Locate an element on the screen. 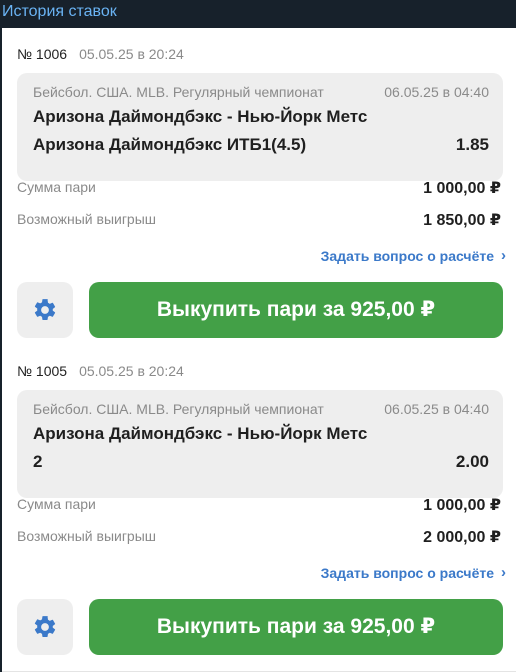 The height and width of the screenshot is (672, 516). bet-number: № 1005 is located at coordinates (42, 371).